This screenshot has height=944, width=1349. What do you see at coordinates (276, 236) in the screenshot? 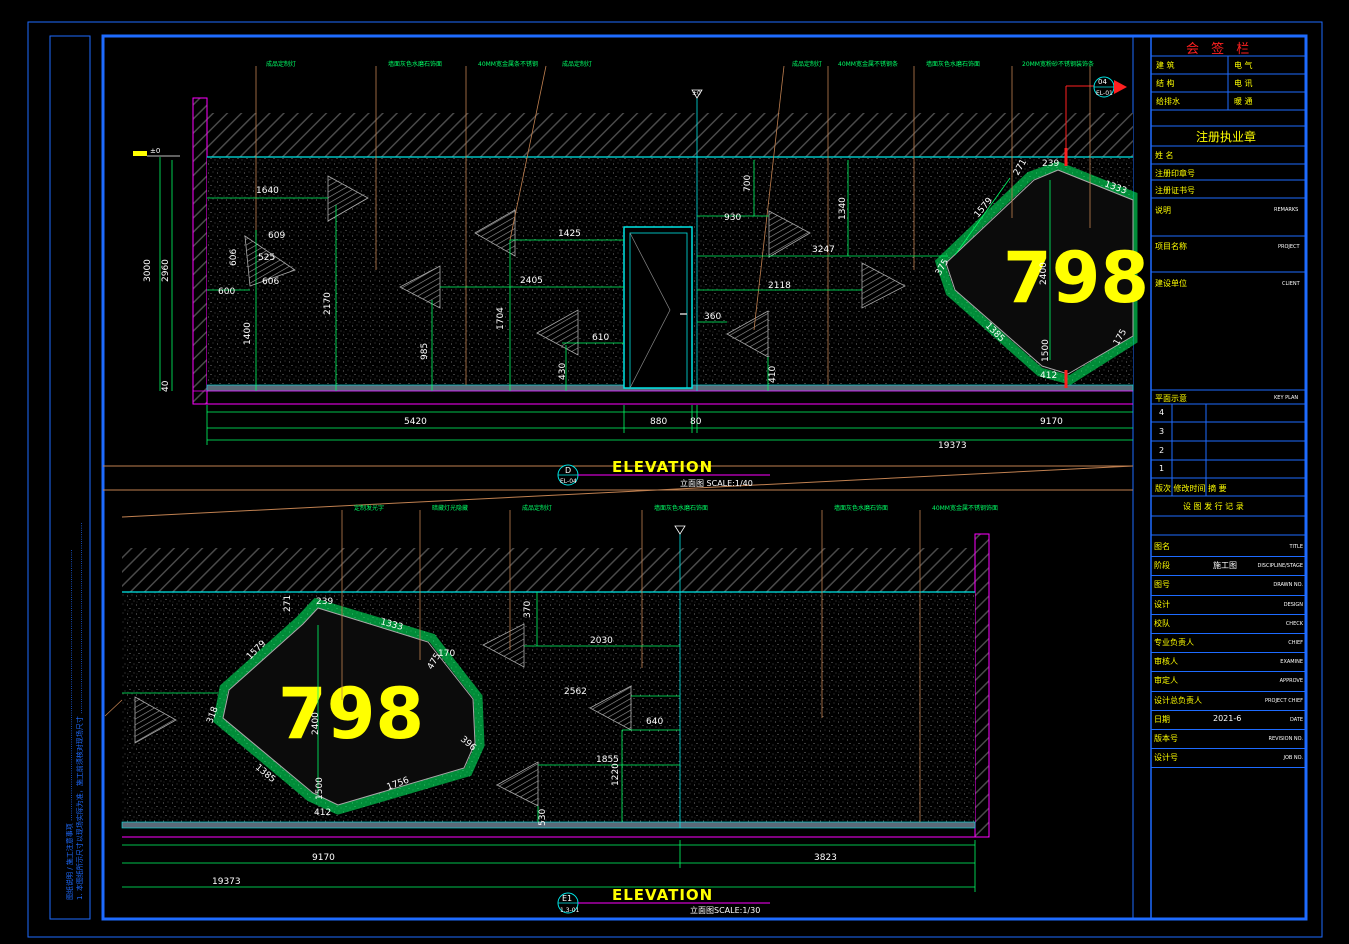
I see `svg-text: 609` at bounding box center [276, 236].